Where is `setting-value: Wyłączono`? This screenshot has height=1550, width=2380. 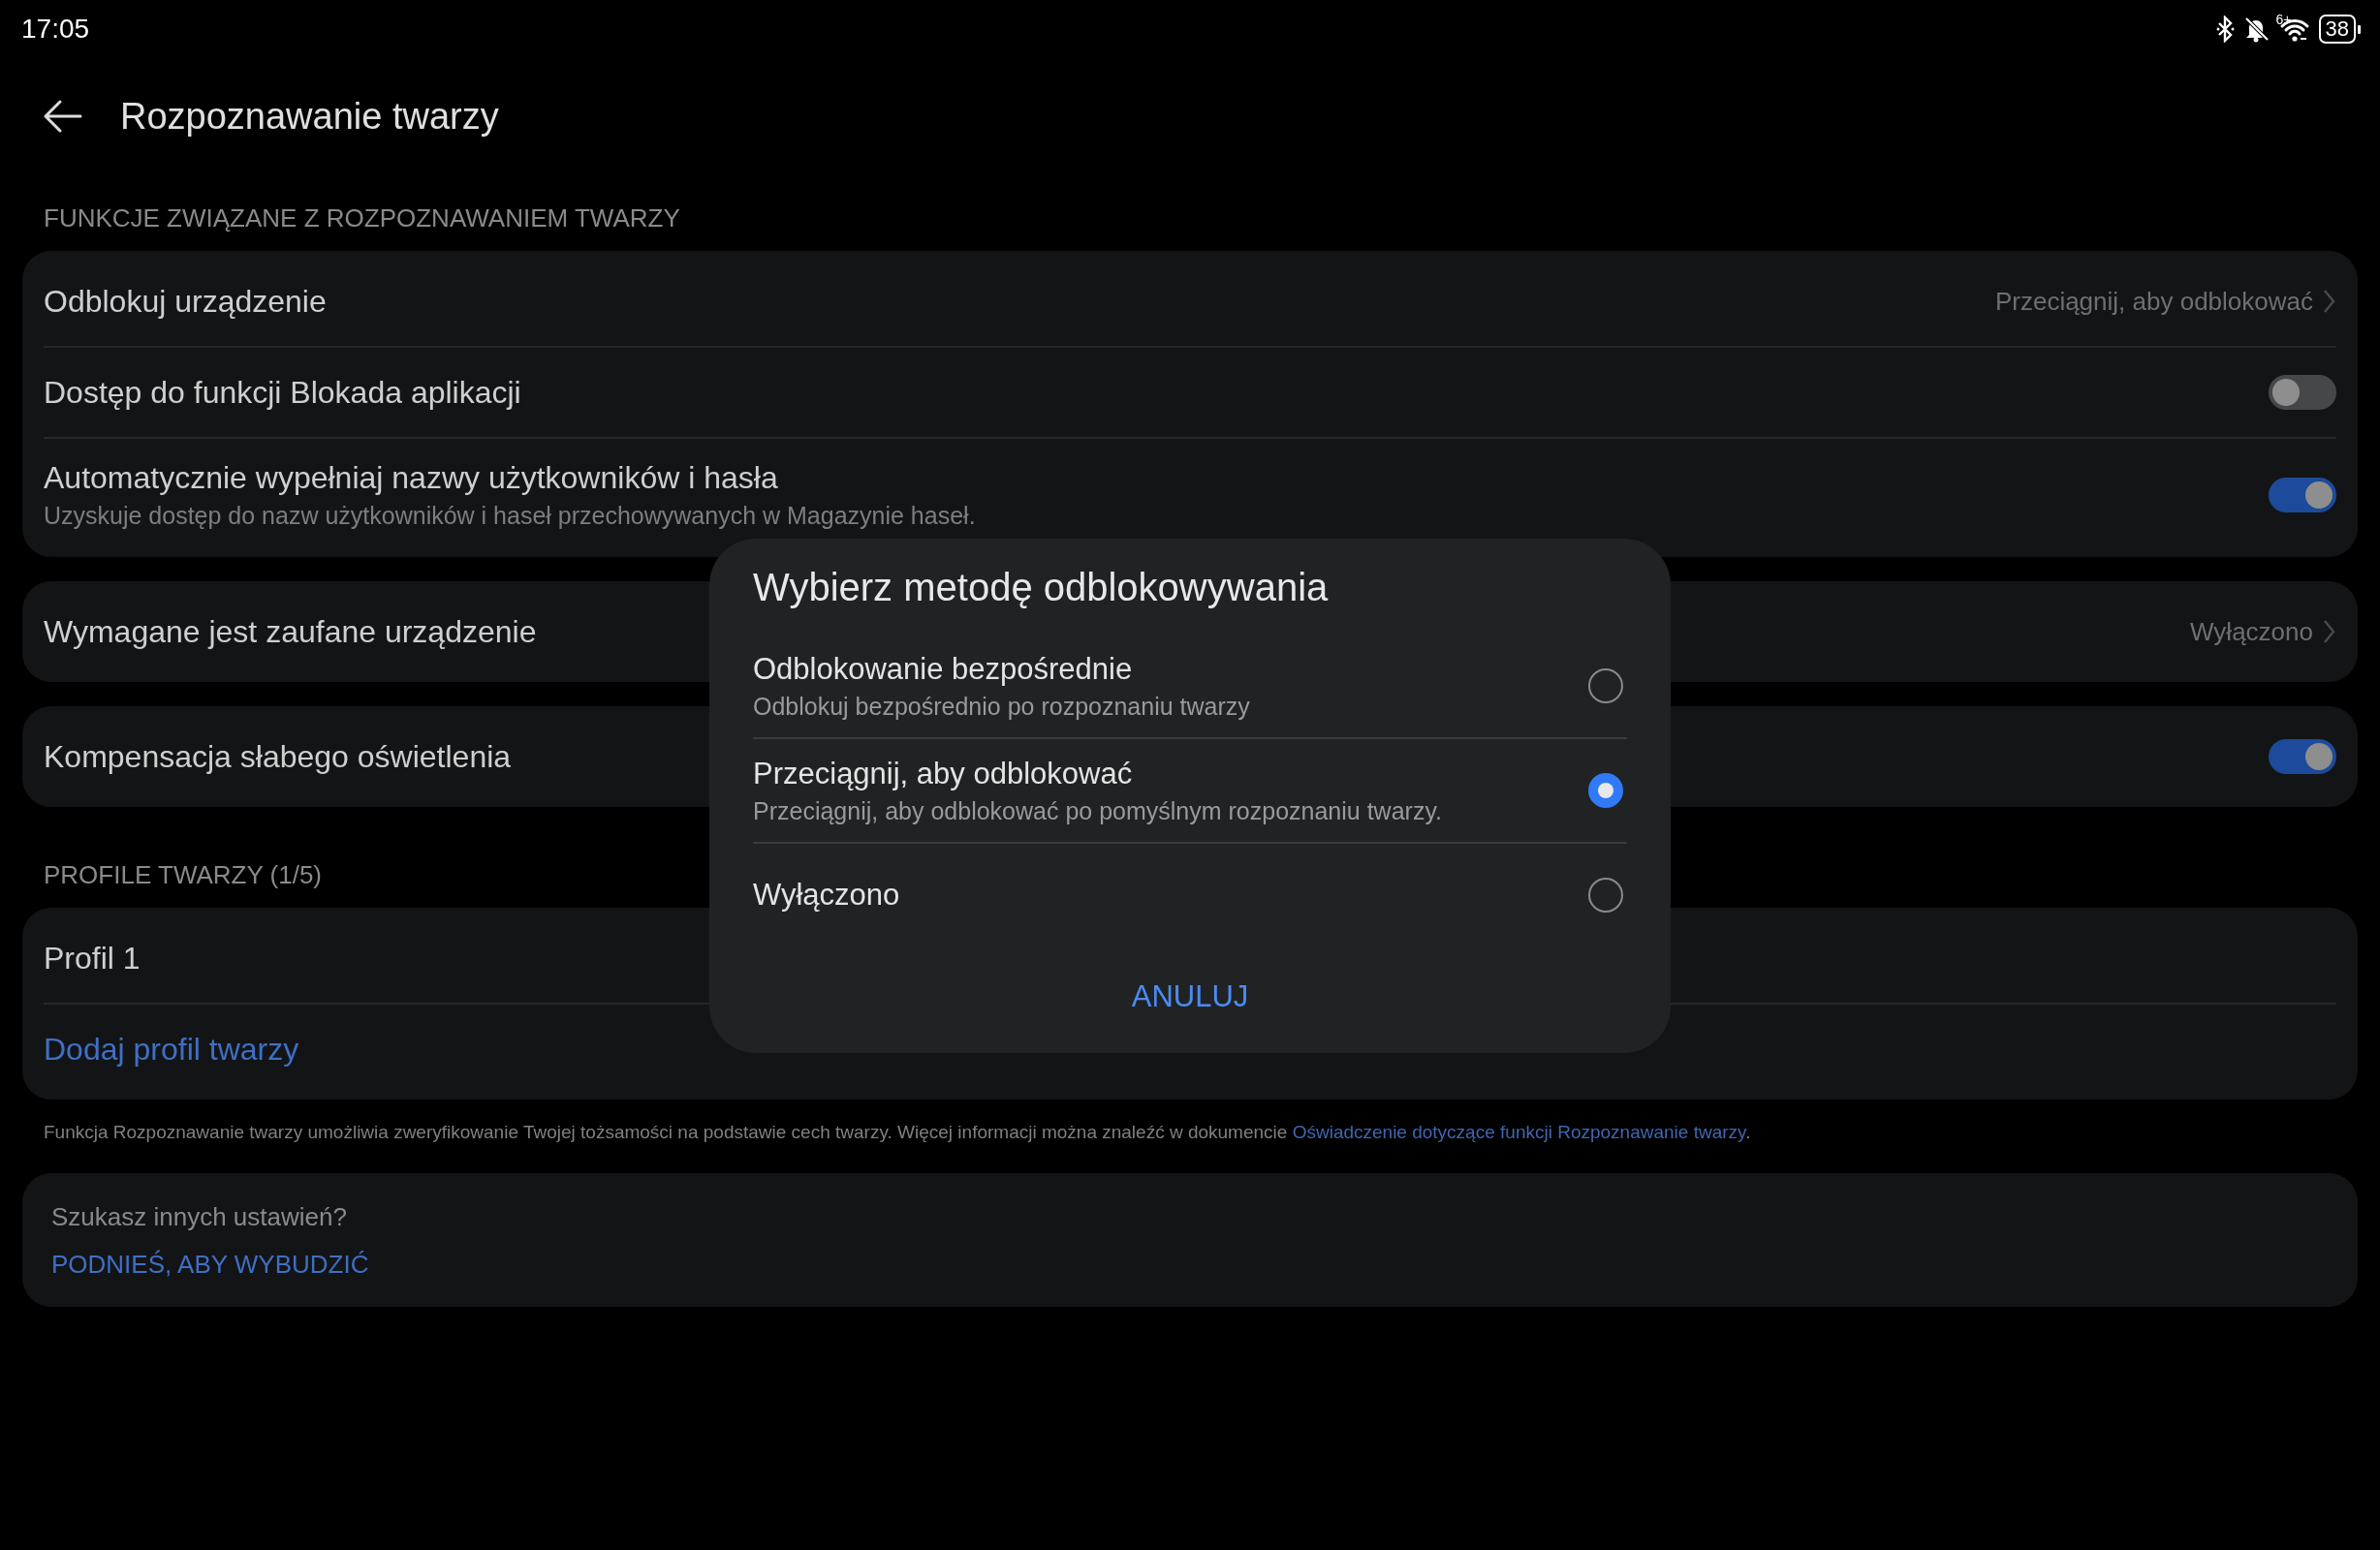
setting-value: Wyłączono is located at coordinates (2252, 631).